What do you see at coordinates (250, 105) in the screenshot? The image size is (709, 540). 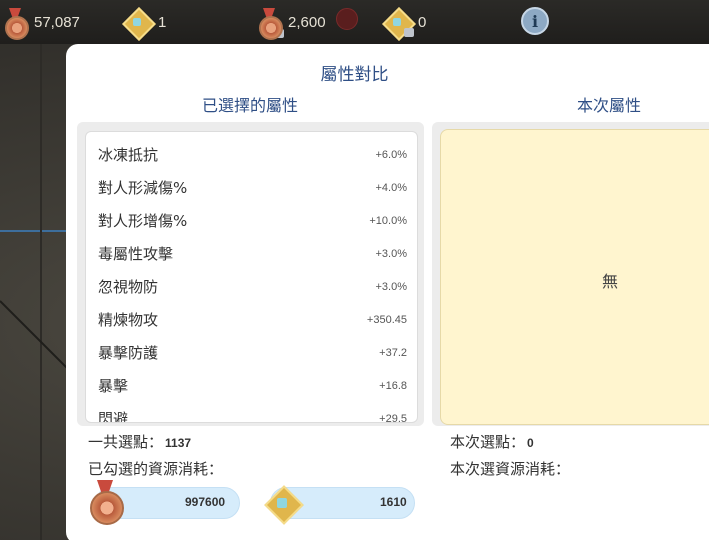 I see `selected-attributes-title: 已選擇的屬性` at bounding box center [250, 105].